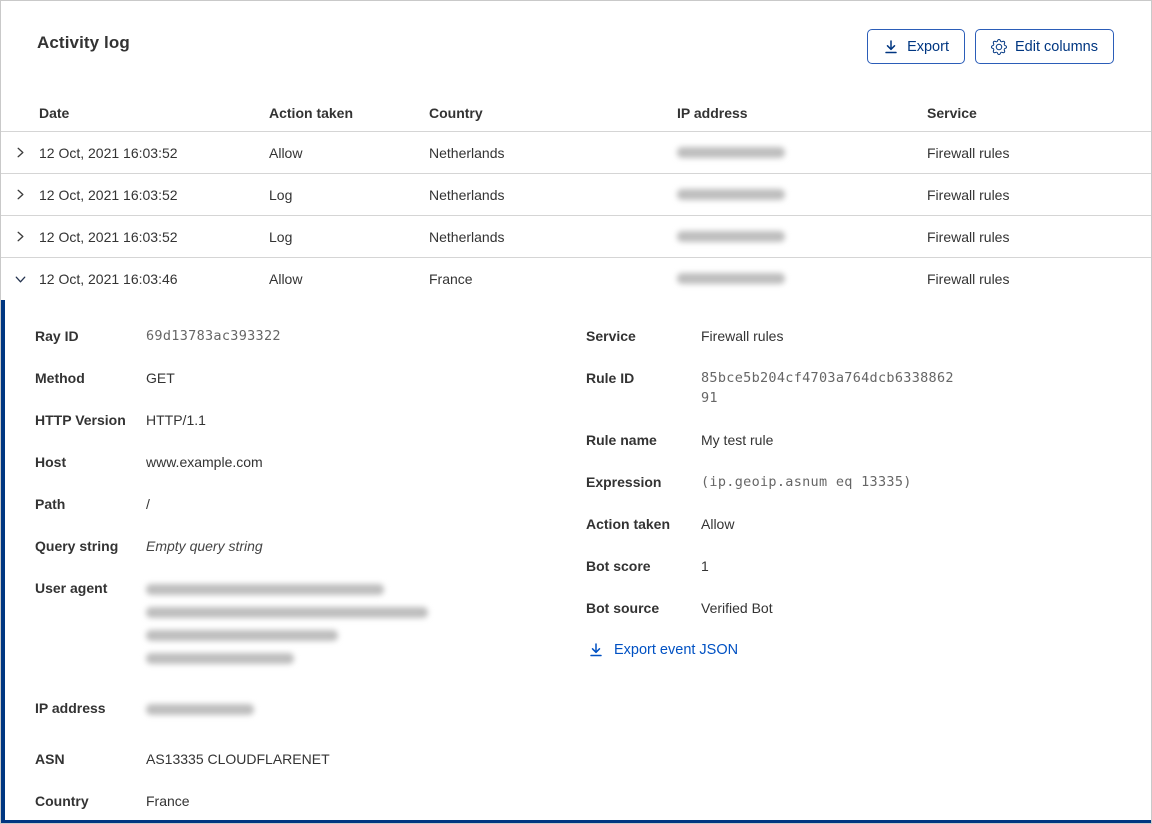 Image resolution: width=1152 pixels, height=824 pixels. What do you see at coordinates (80, 420) in the screenshot?
I see `detail-field-label: HTTP Version` at bounding box center [80, 420].